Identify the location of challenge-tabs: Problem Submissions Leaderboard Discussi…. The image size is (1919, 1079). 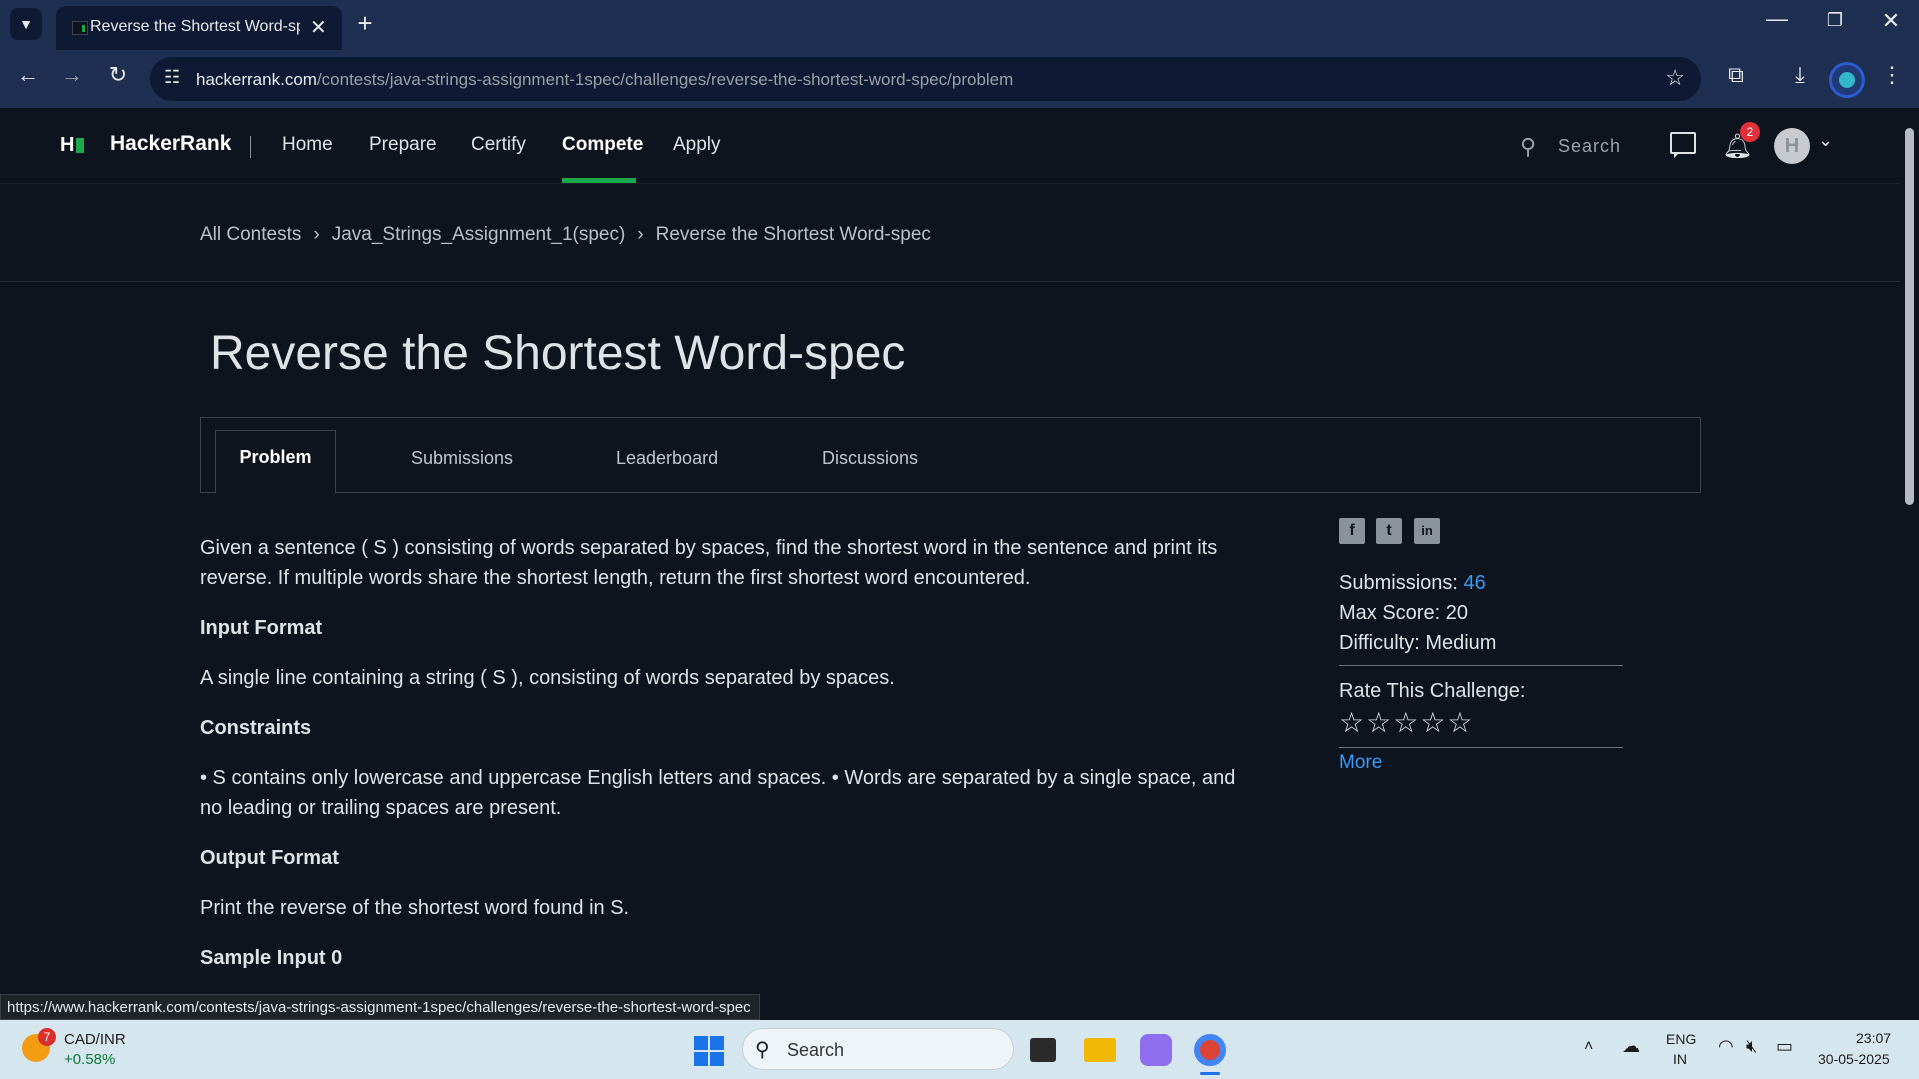
(950, 455).